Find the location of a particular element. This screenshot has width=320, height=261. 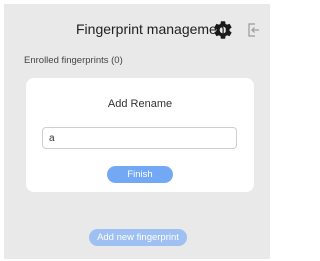

exit-icon is located at coordinates (254, 30).